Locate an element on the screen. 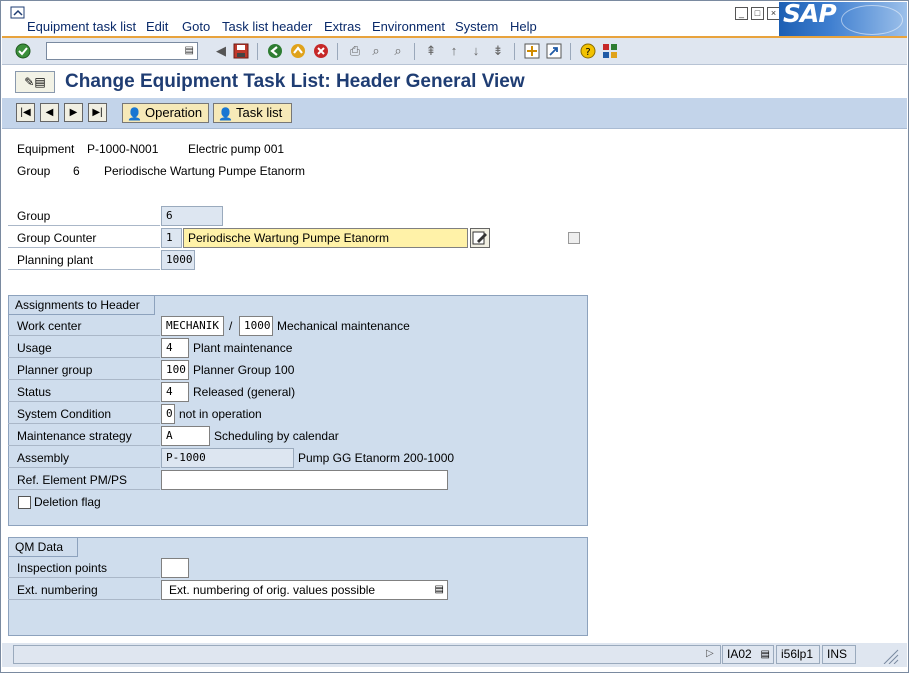 The height and width of the screenshot is (673, 909). menu-environment: Environment is located at coordinates (408, 26).